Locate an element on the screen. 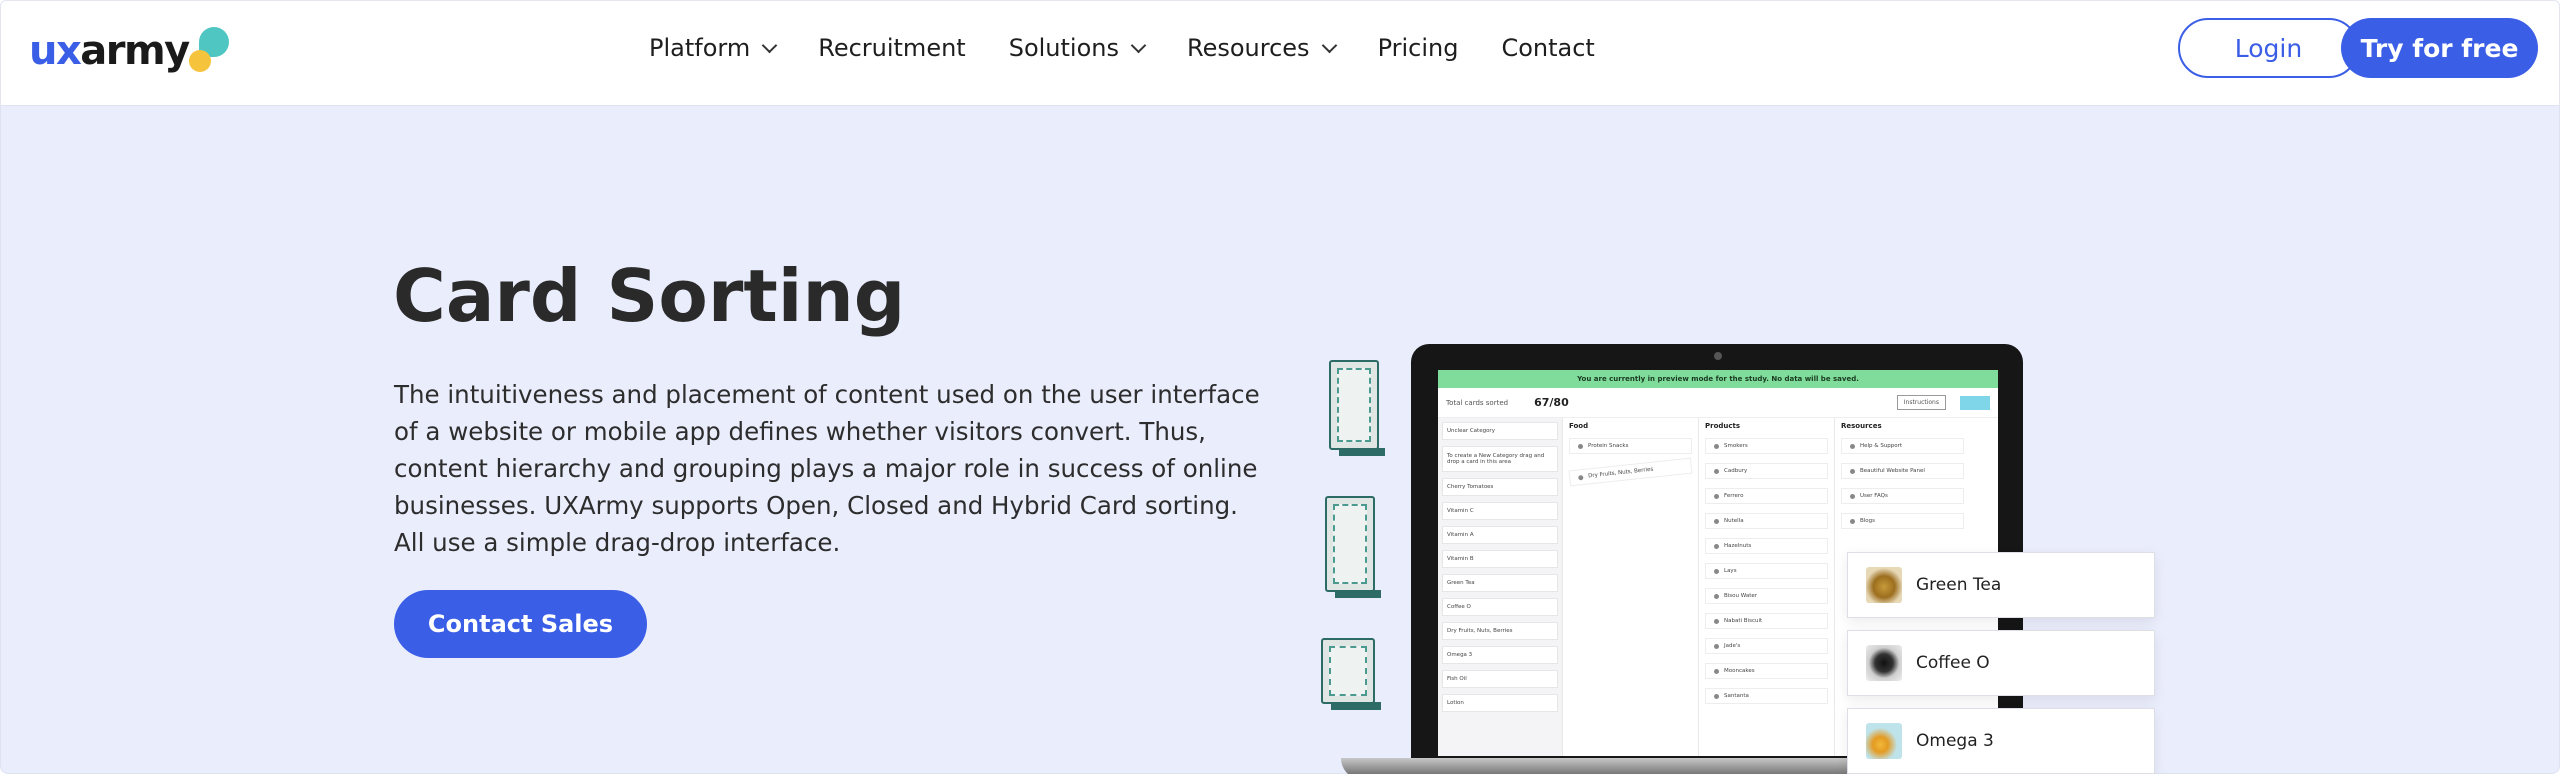 This screenshot has width=2560, height=774. list-item: Green Tea is located at coordinates (1500, 583).